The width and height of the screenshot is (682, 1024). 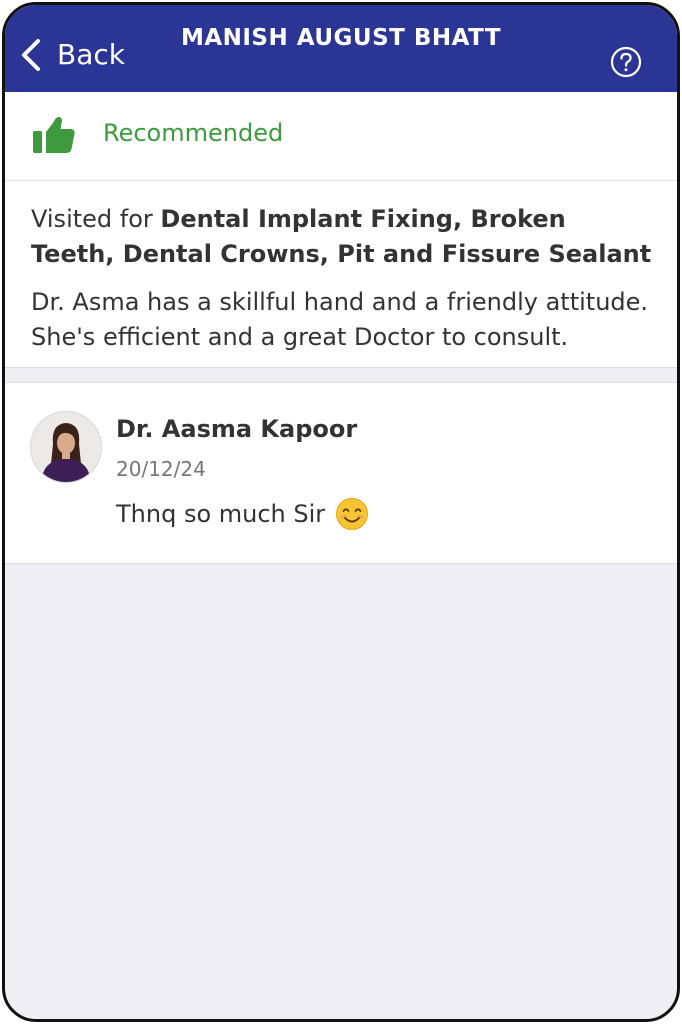 What do you see at coordinates (626, 62) in the screenshot?
I see `help-icon` at bounding box center [626, 62].